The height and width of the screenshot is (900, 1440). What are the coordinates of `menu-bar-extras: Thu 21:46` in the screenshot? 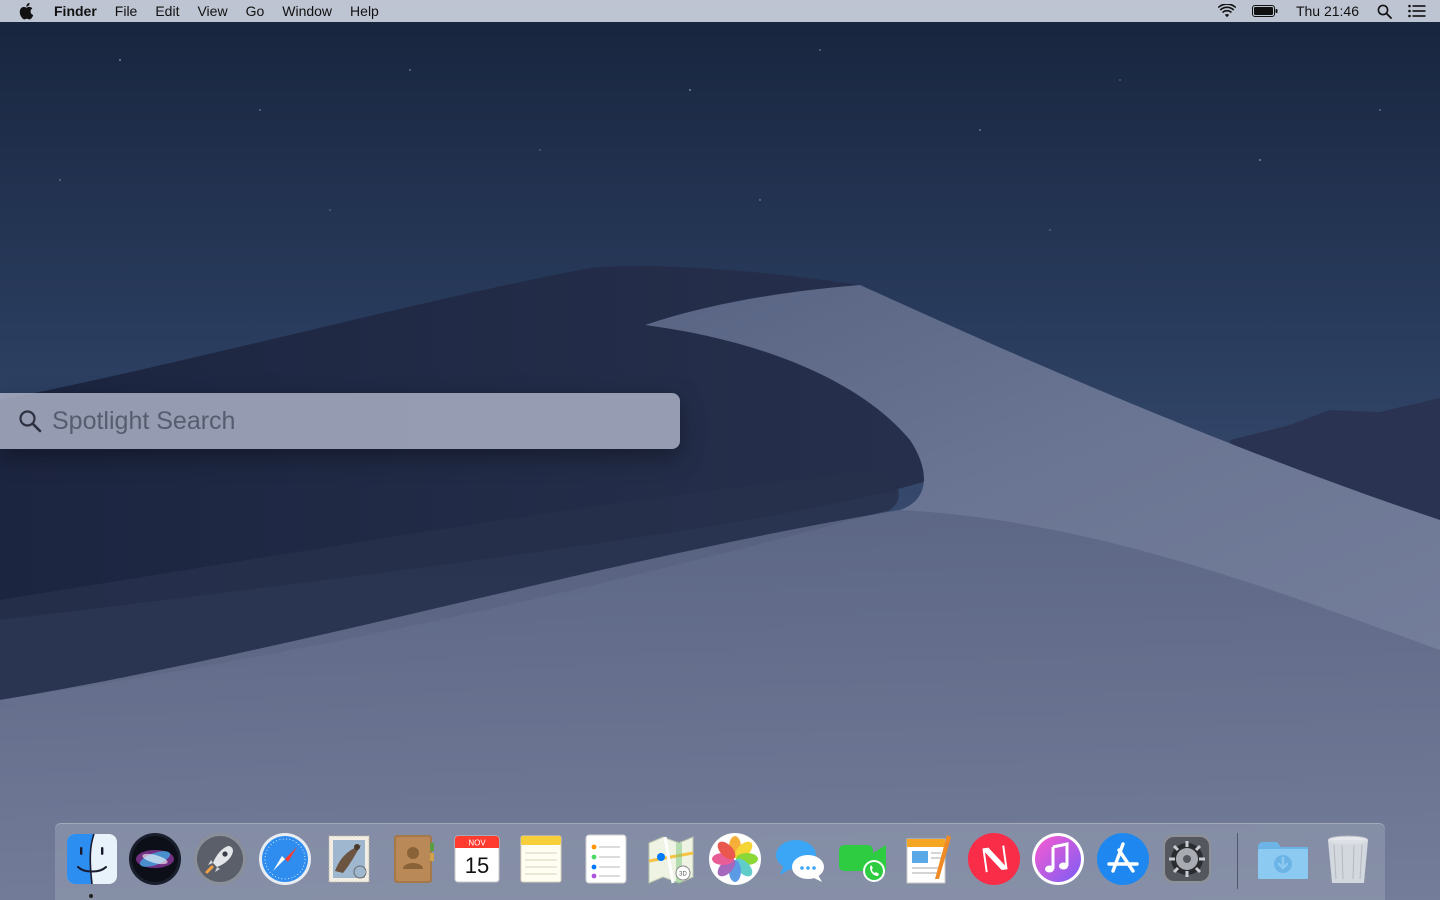 It's located at (1325, 11).